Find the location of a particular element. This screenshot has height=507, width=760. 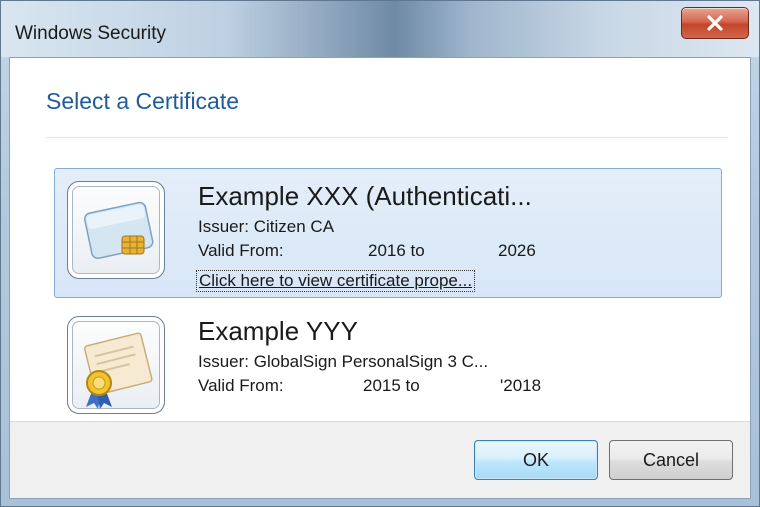

ok-button: OK is located at coordinates (536, 460).